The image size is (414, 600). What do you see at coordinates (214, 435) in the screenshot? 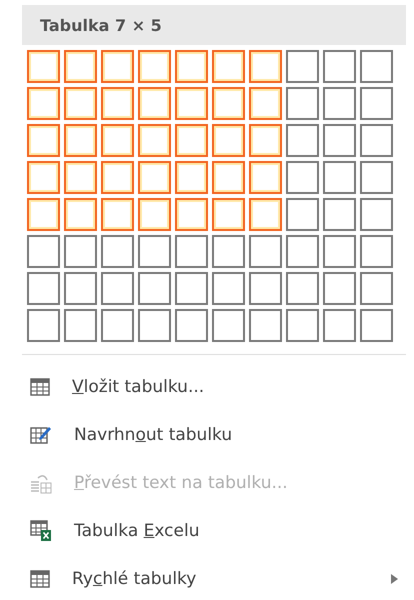
I see `menu-item: Navrhnout tabulku` at bounding box center [214, 435].